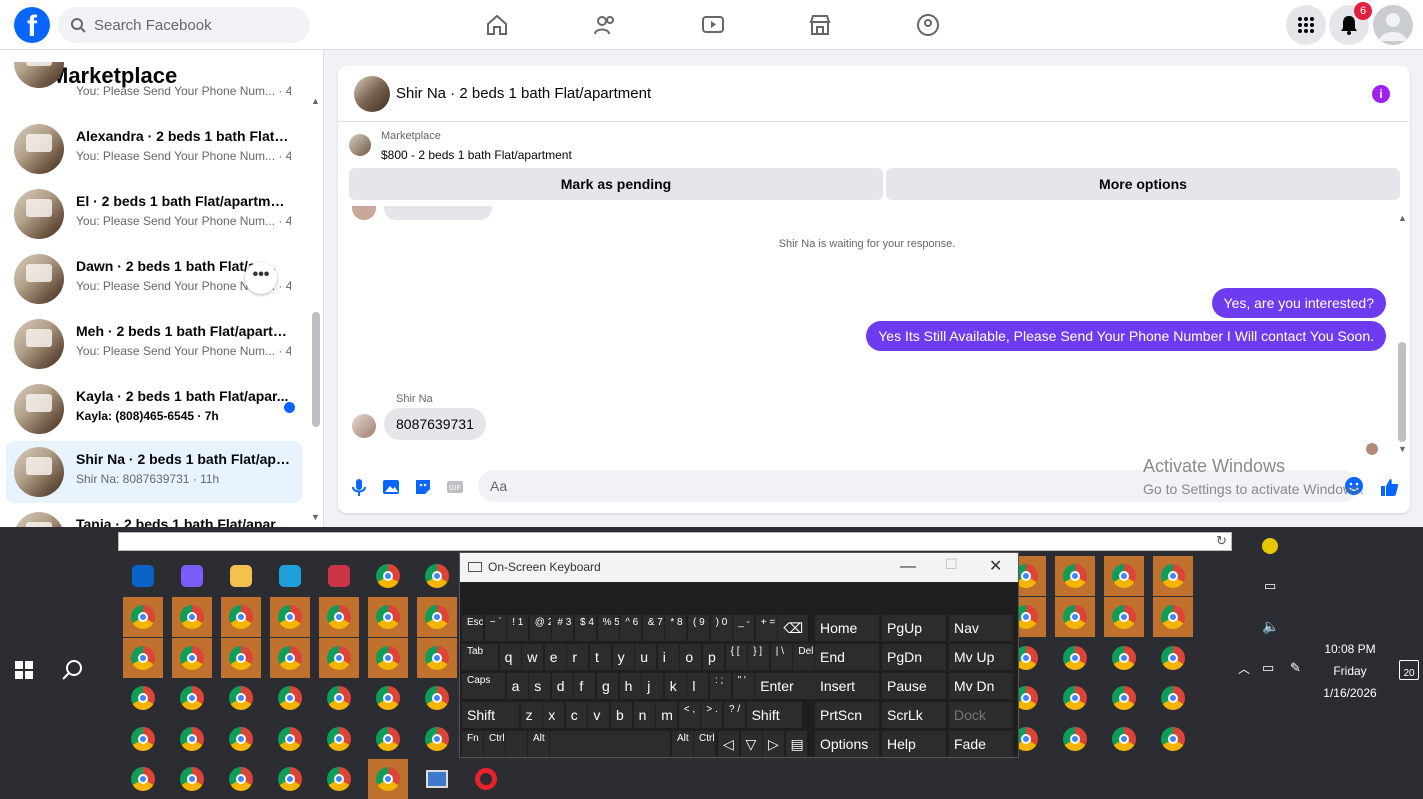 The width and height of the screenshot is (1423, 799). I want to click on osk-key: End, so click(847, 657).